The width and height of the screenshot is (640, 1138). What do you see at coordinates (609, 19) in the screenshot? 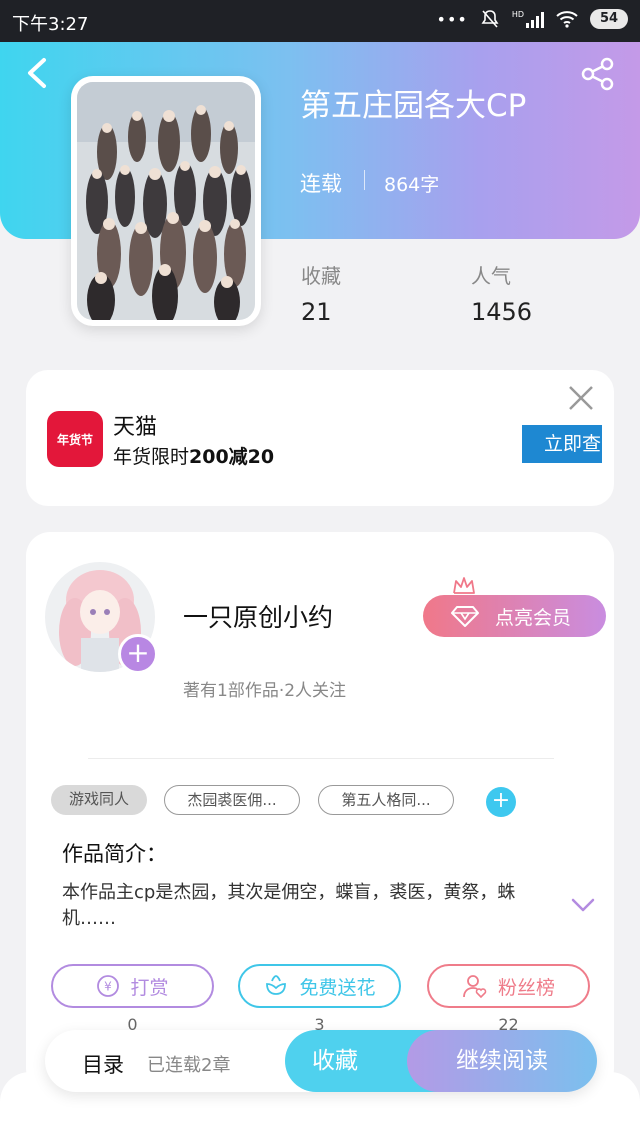
I see `battery-indicator: 54` at bounding box center [609, 19].